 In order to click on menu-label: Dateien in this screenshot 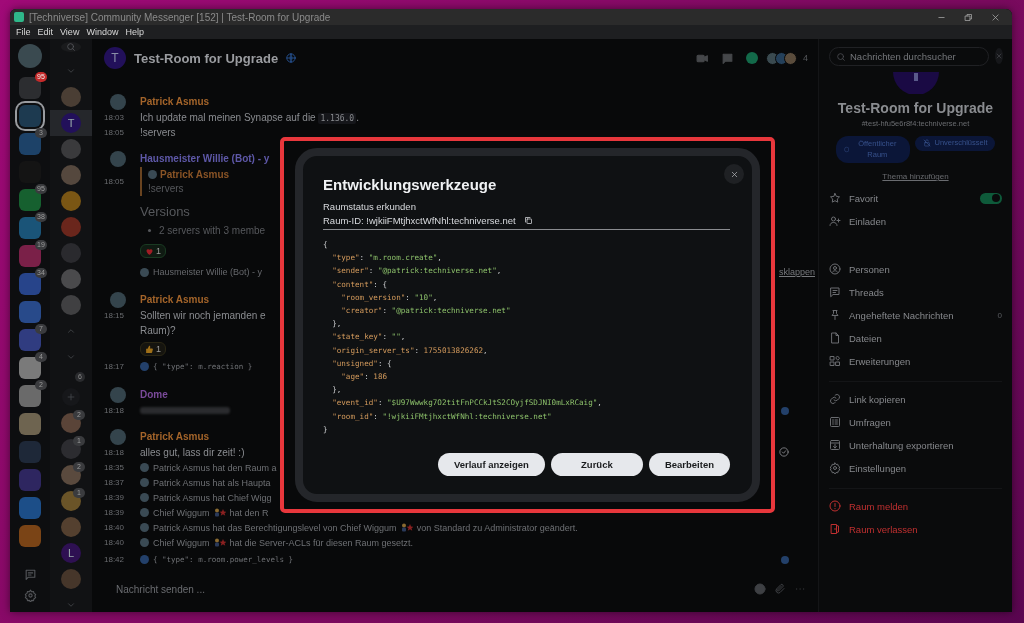, I will do `click(865, 338)`.